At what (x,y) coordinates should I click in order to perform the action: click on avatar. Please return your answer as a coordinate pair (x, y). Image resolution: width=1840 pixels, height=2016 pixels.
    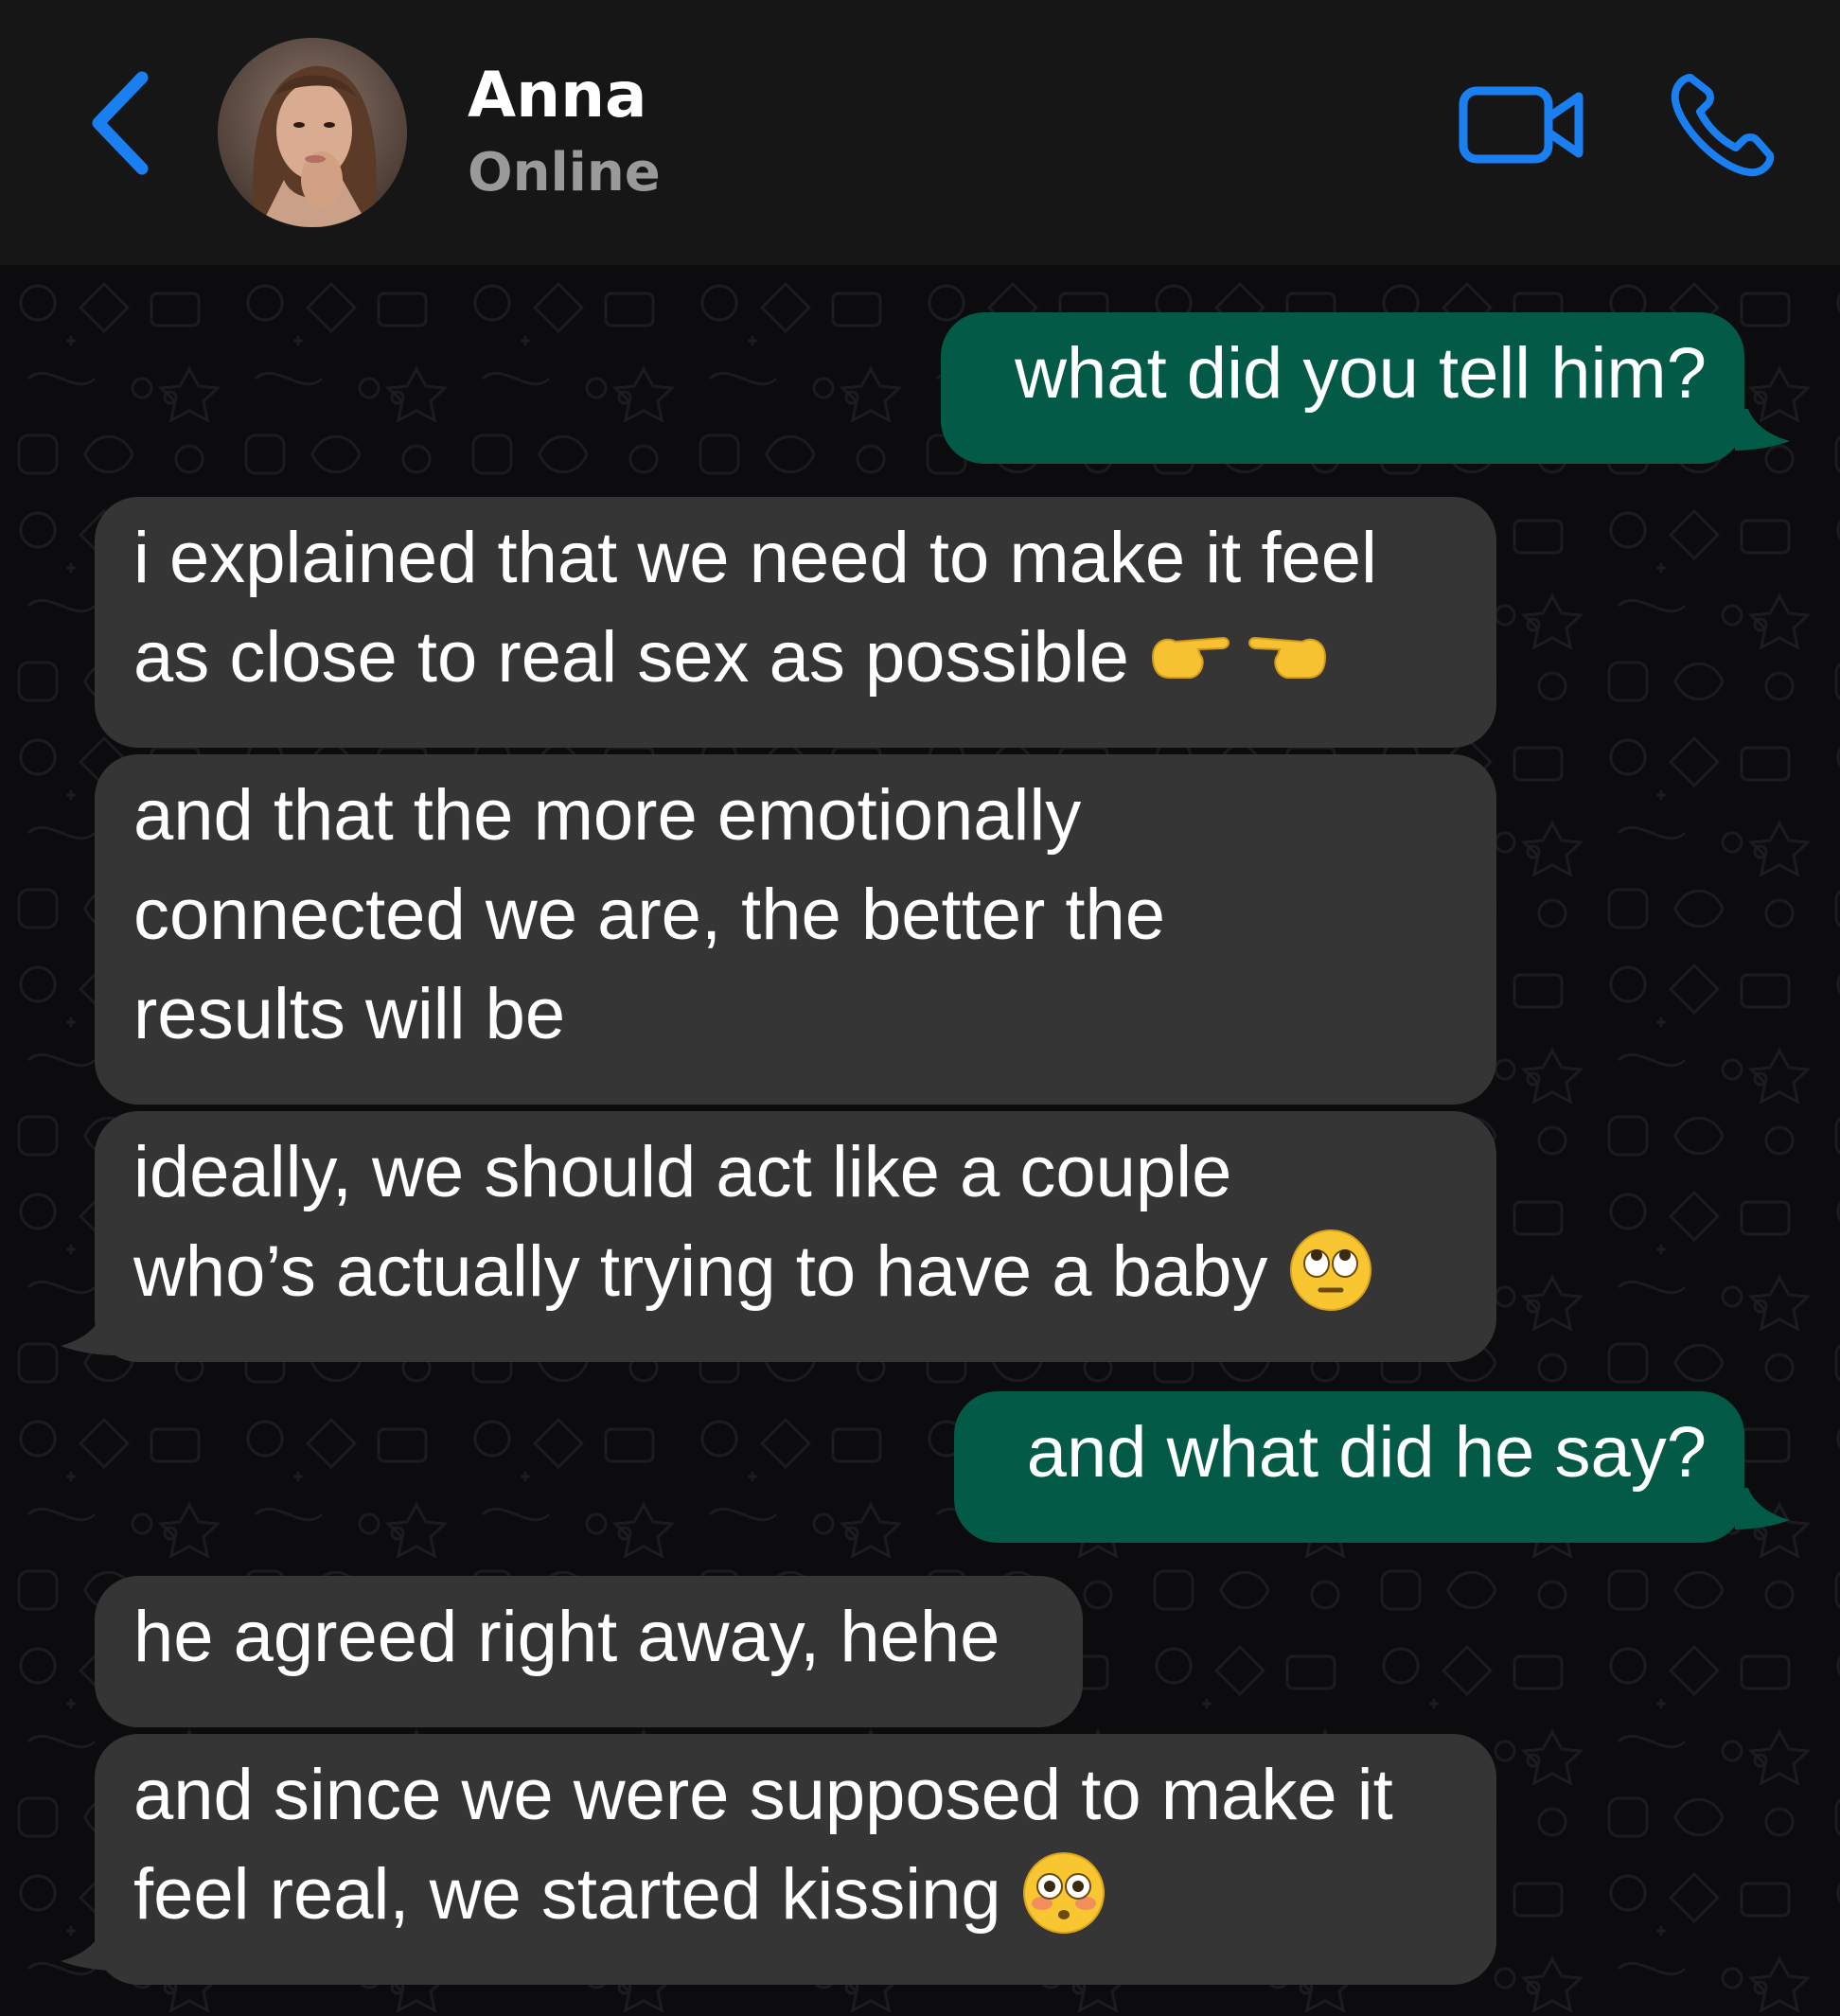
    Looking at the image, I should click on (312, 132).